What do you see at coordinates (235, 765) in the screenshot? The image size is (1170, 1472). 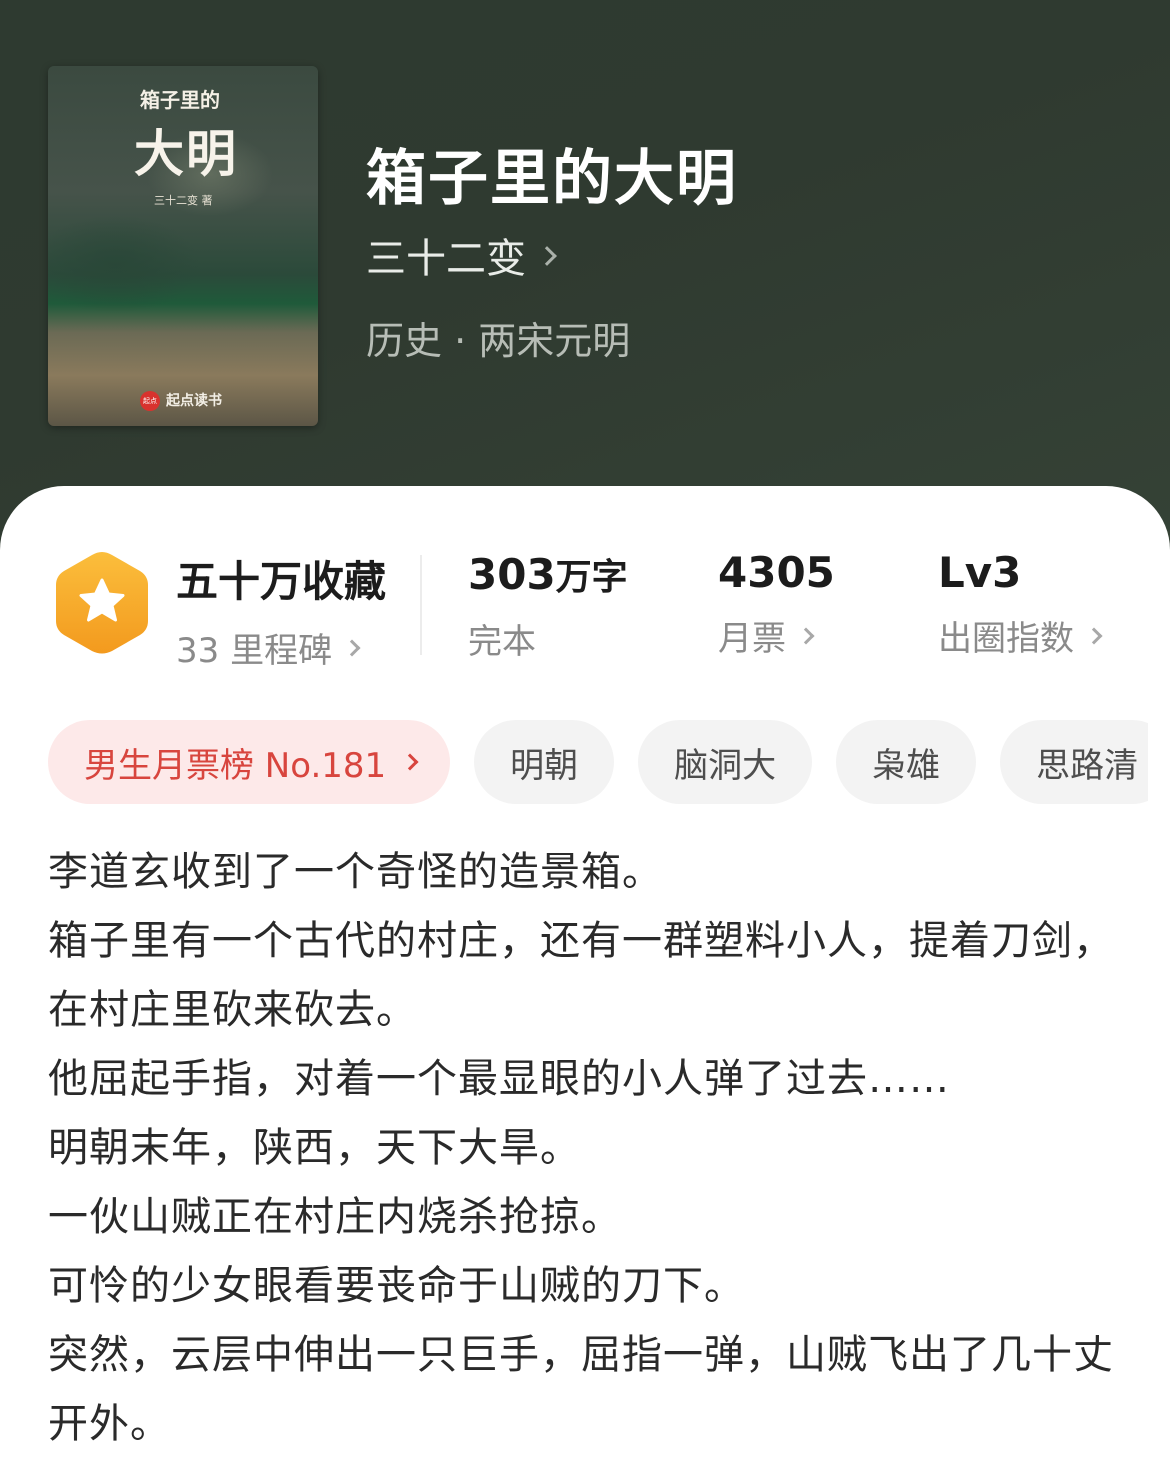 I see `rank-tag-label: 男生月票榜 No.181` at bounding box center [235, 765].